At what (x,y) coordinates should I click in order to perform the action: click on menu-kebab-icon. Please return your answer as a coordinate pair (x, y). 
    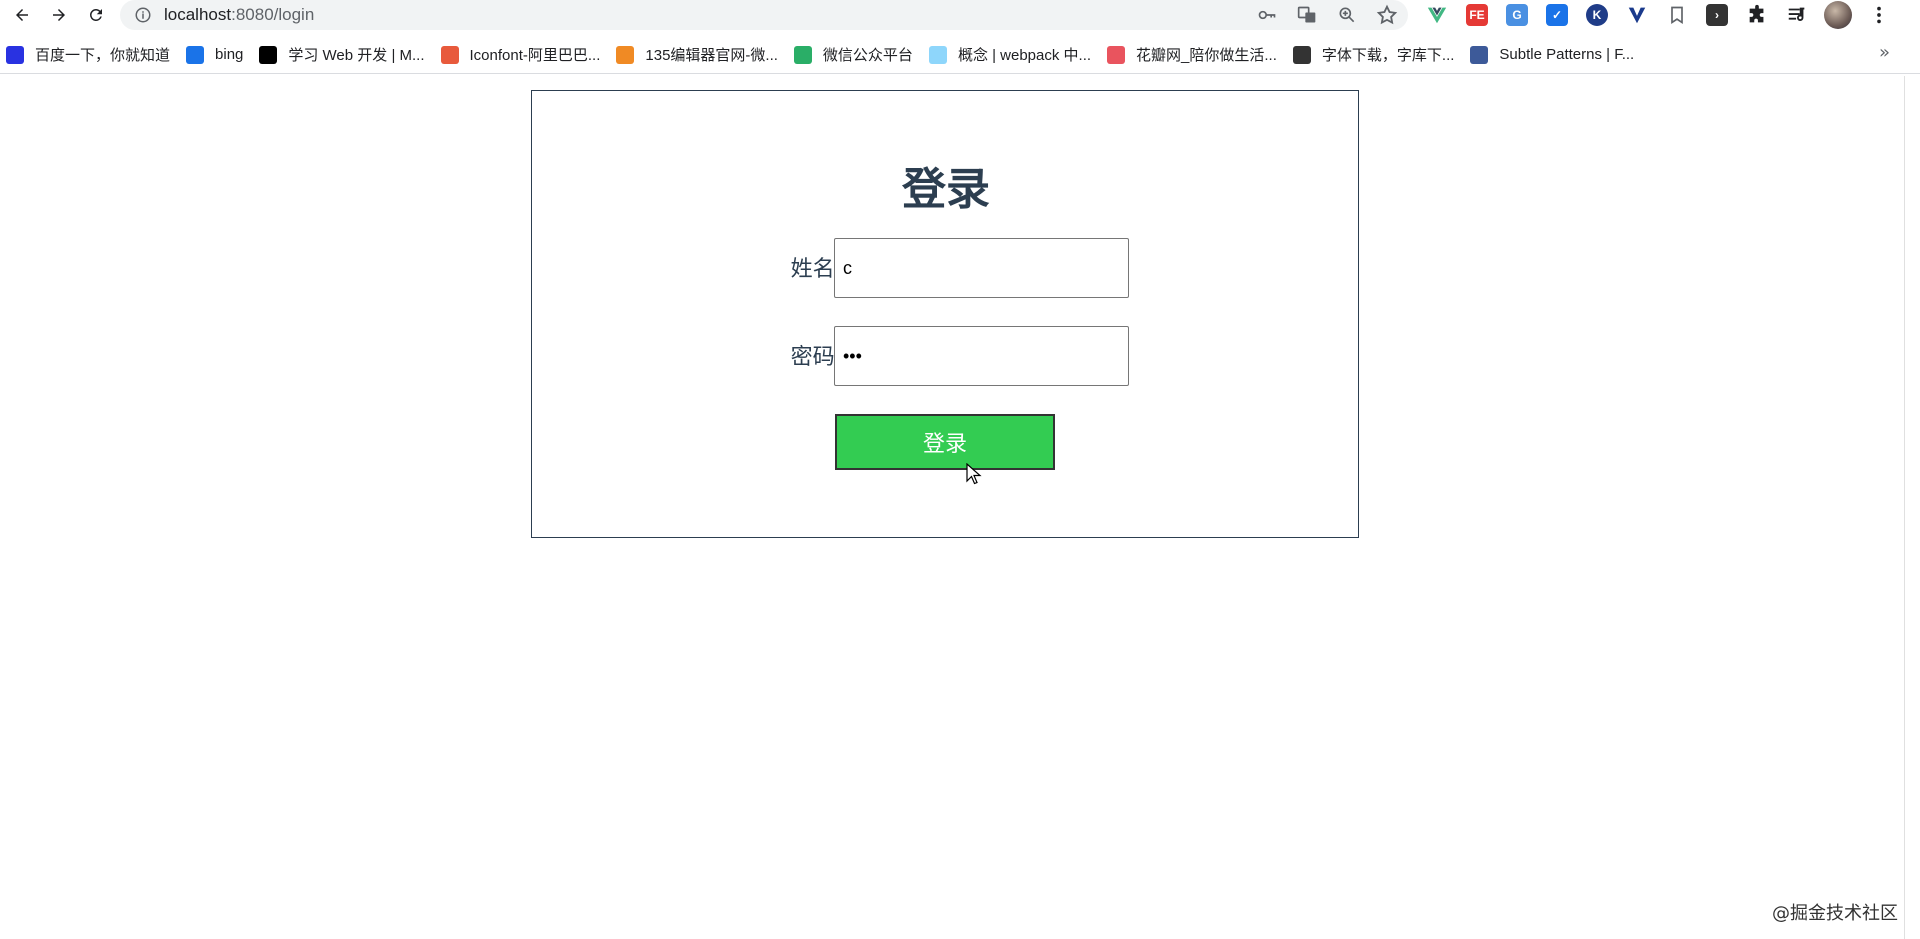
    Looking at the image, I should click on (1879, 15).